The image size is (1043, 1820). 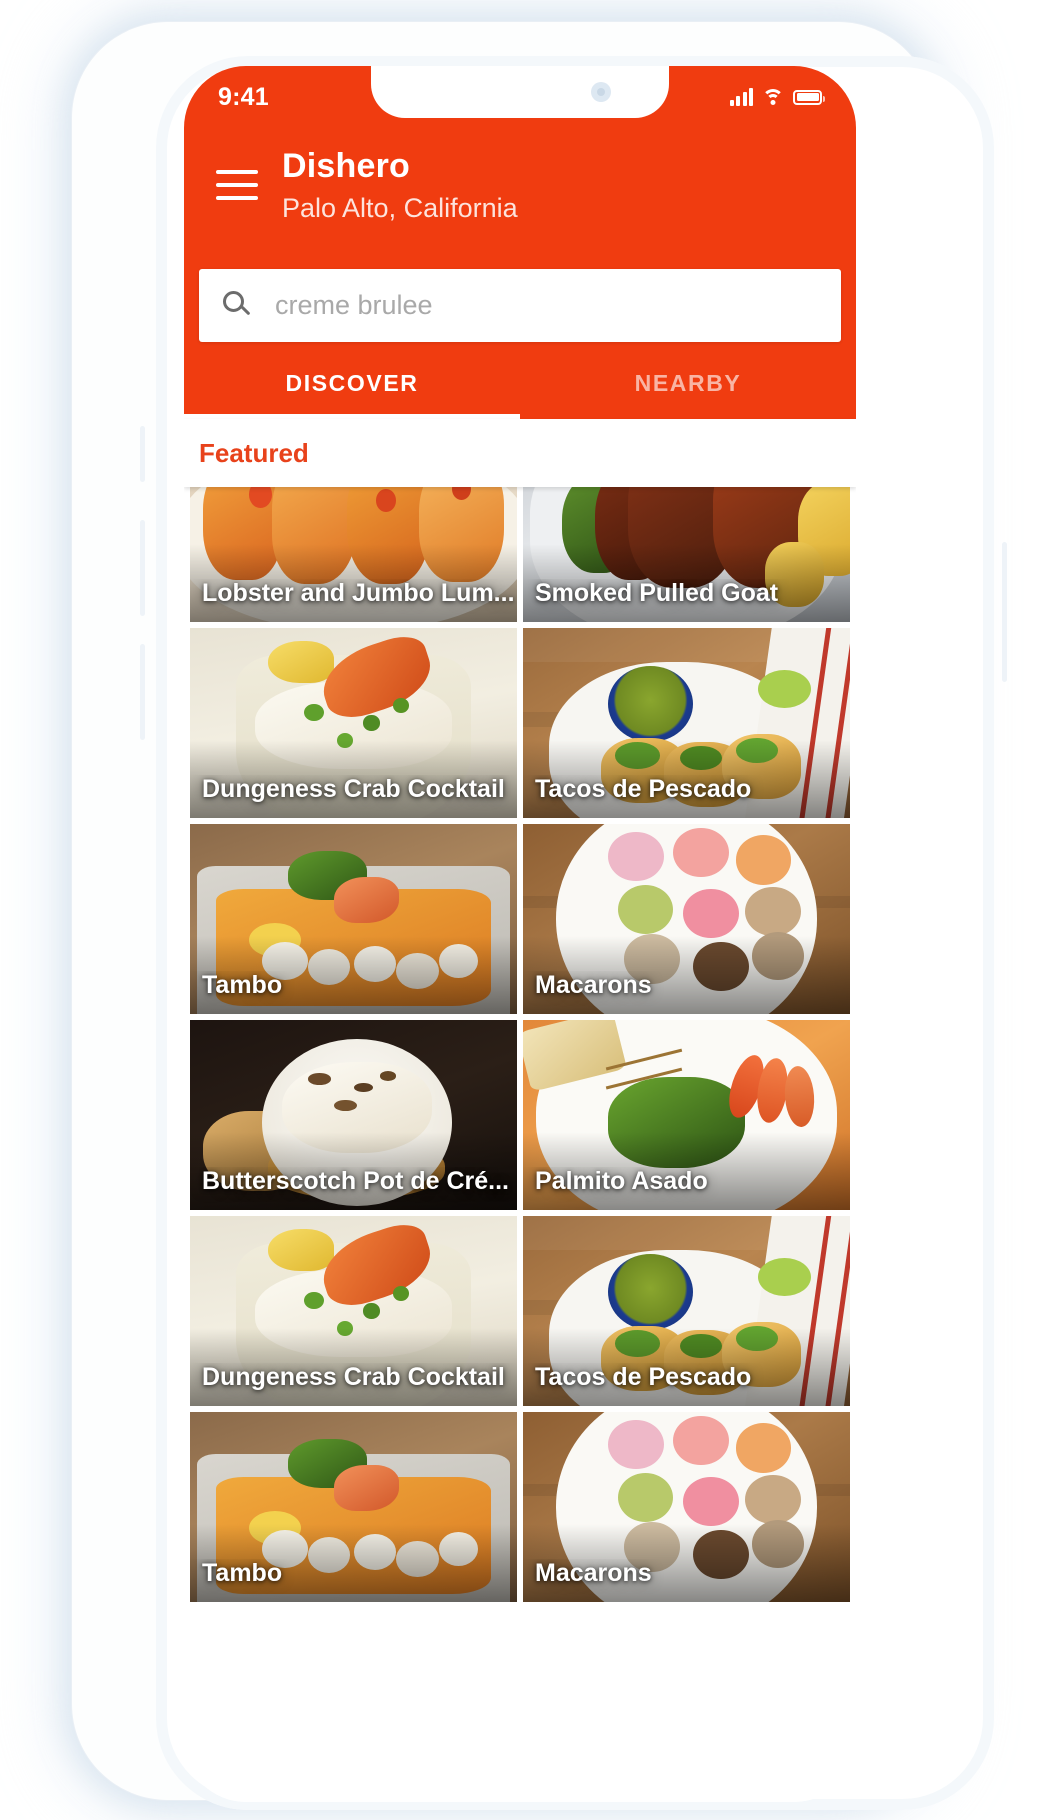 I want to click on tab-discover-label: DISCOVER, so click(x=352, y=382).